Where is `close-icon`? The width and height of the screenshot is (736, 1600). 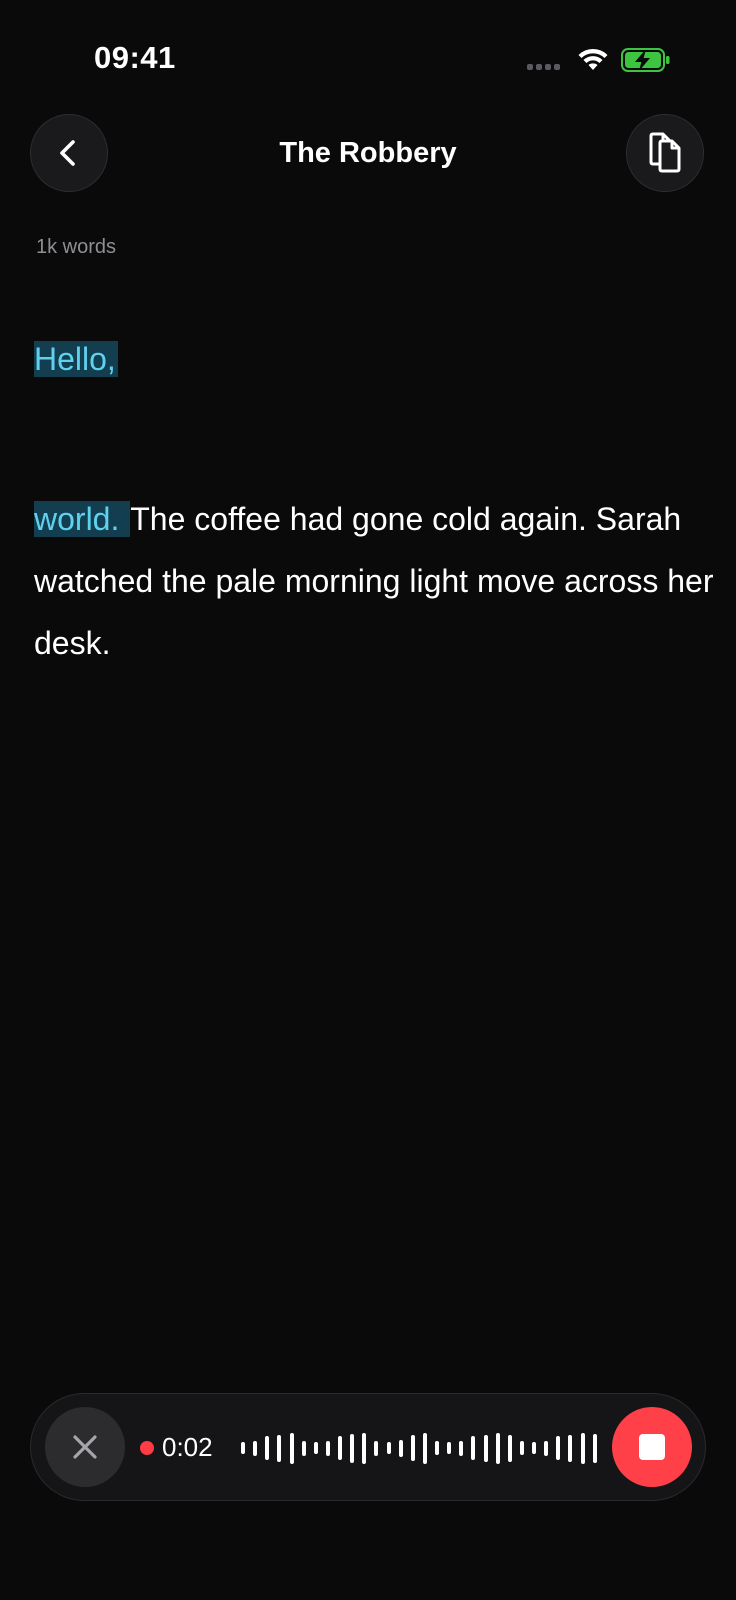
close-icon is located at coordinates (85, 1447).